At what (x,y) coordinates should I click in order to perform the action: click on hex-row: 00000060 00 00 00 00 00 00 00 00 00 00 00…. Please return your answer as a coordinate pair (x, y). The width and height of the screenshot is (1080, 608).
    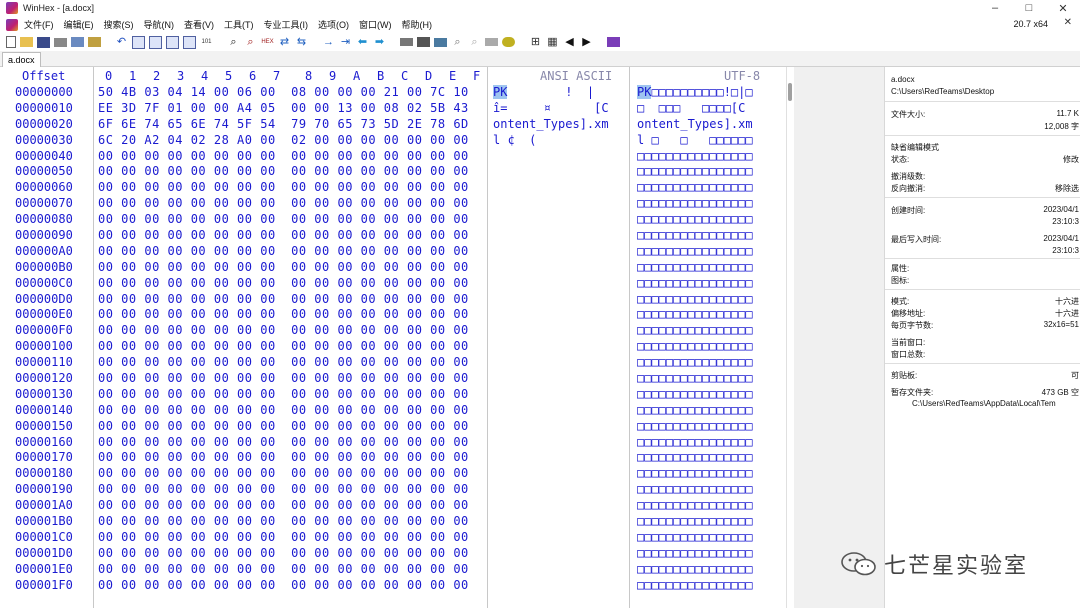
    Looking at the image, I should click on (393, 188).